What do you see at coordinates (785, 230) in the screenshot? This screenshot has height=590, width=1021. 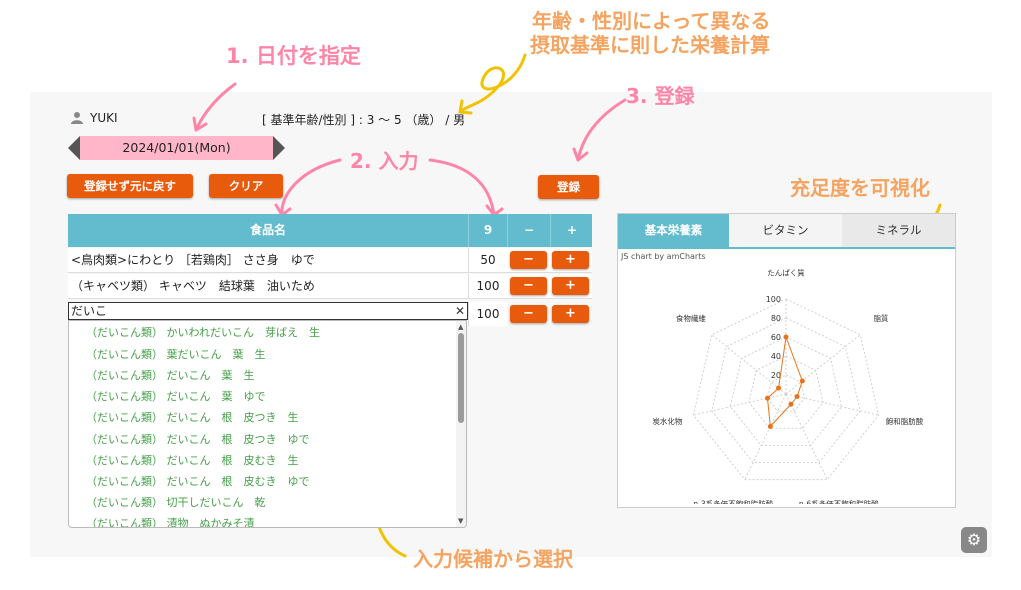 I see `tab-vitamin: ビタミン` at bounding box center [785, 230].